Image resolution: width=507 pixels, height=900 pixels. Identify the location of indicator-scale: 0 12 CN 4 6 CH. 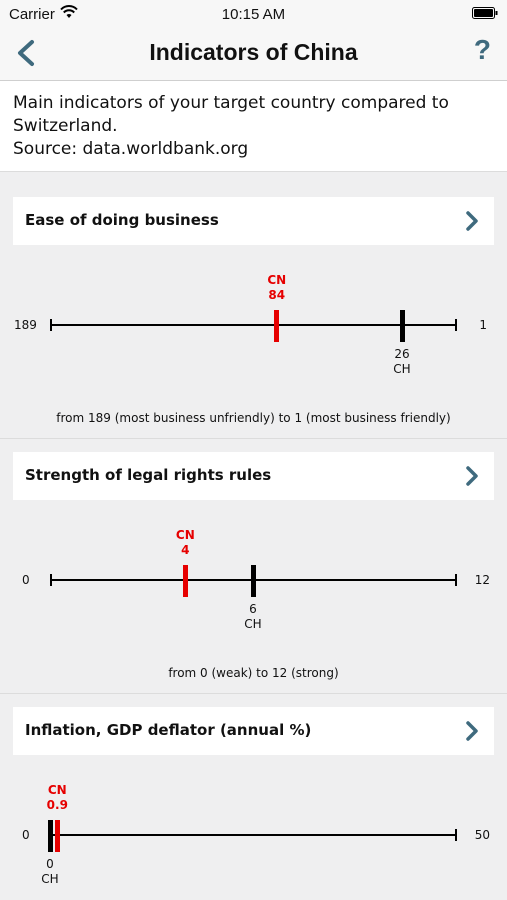
(253, 580).